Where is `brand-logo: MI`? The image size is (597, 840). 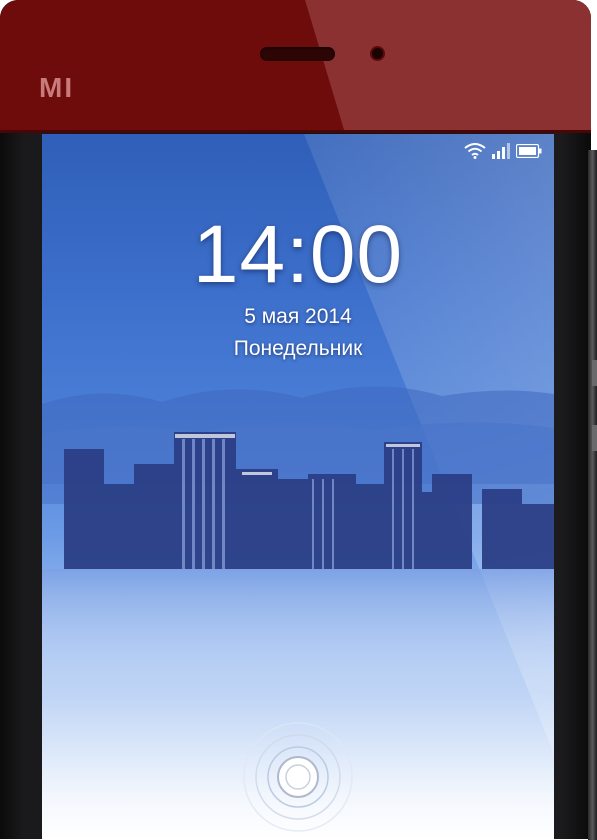
brand-logo: MI is located at coordinates (57, 87).